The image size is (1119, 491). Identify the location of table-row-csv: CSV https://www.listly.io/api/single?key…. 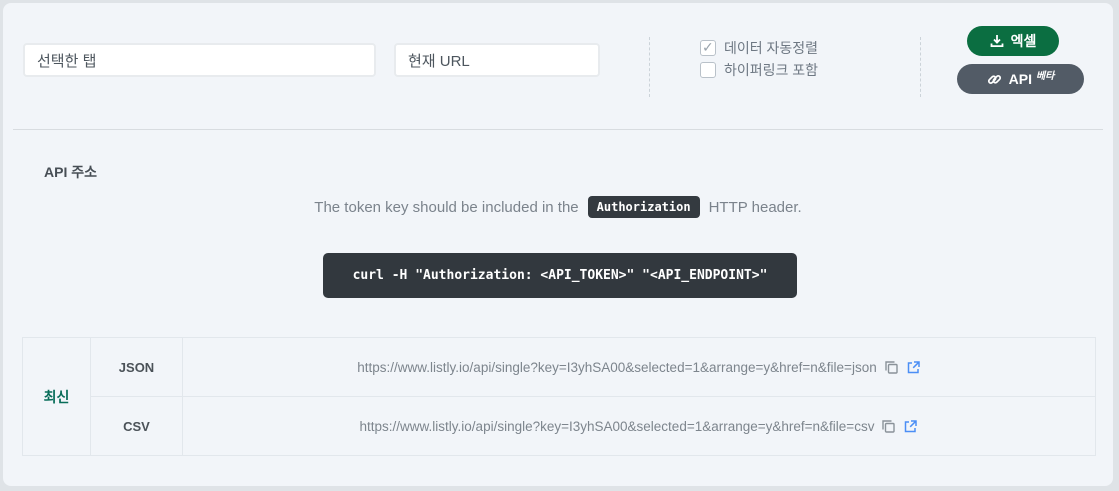
(559, 426).